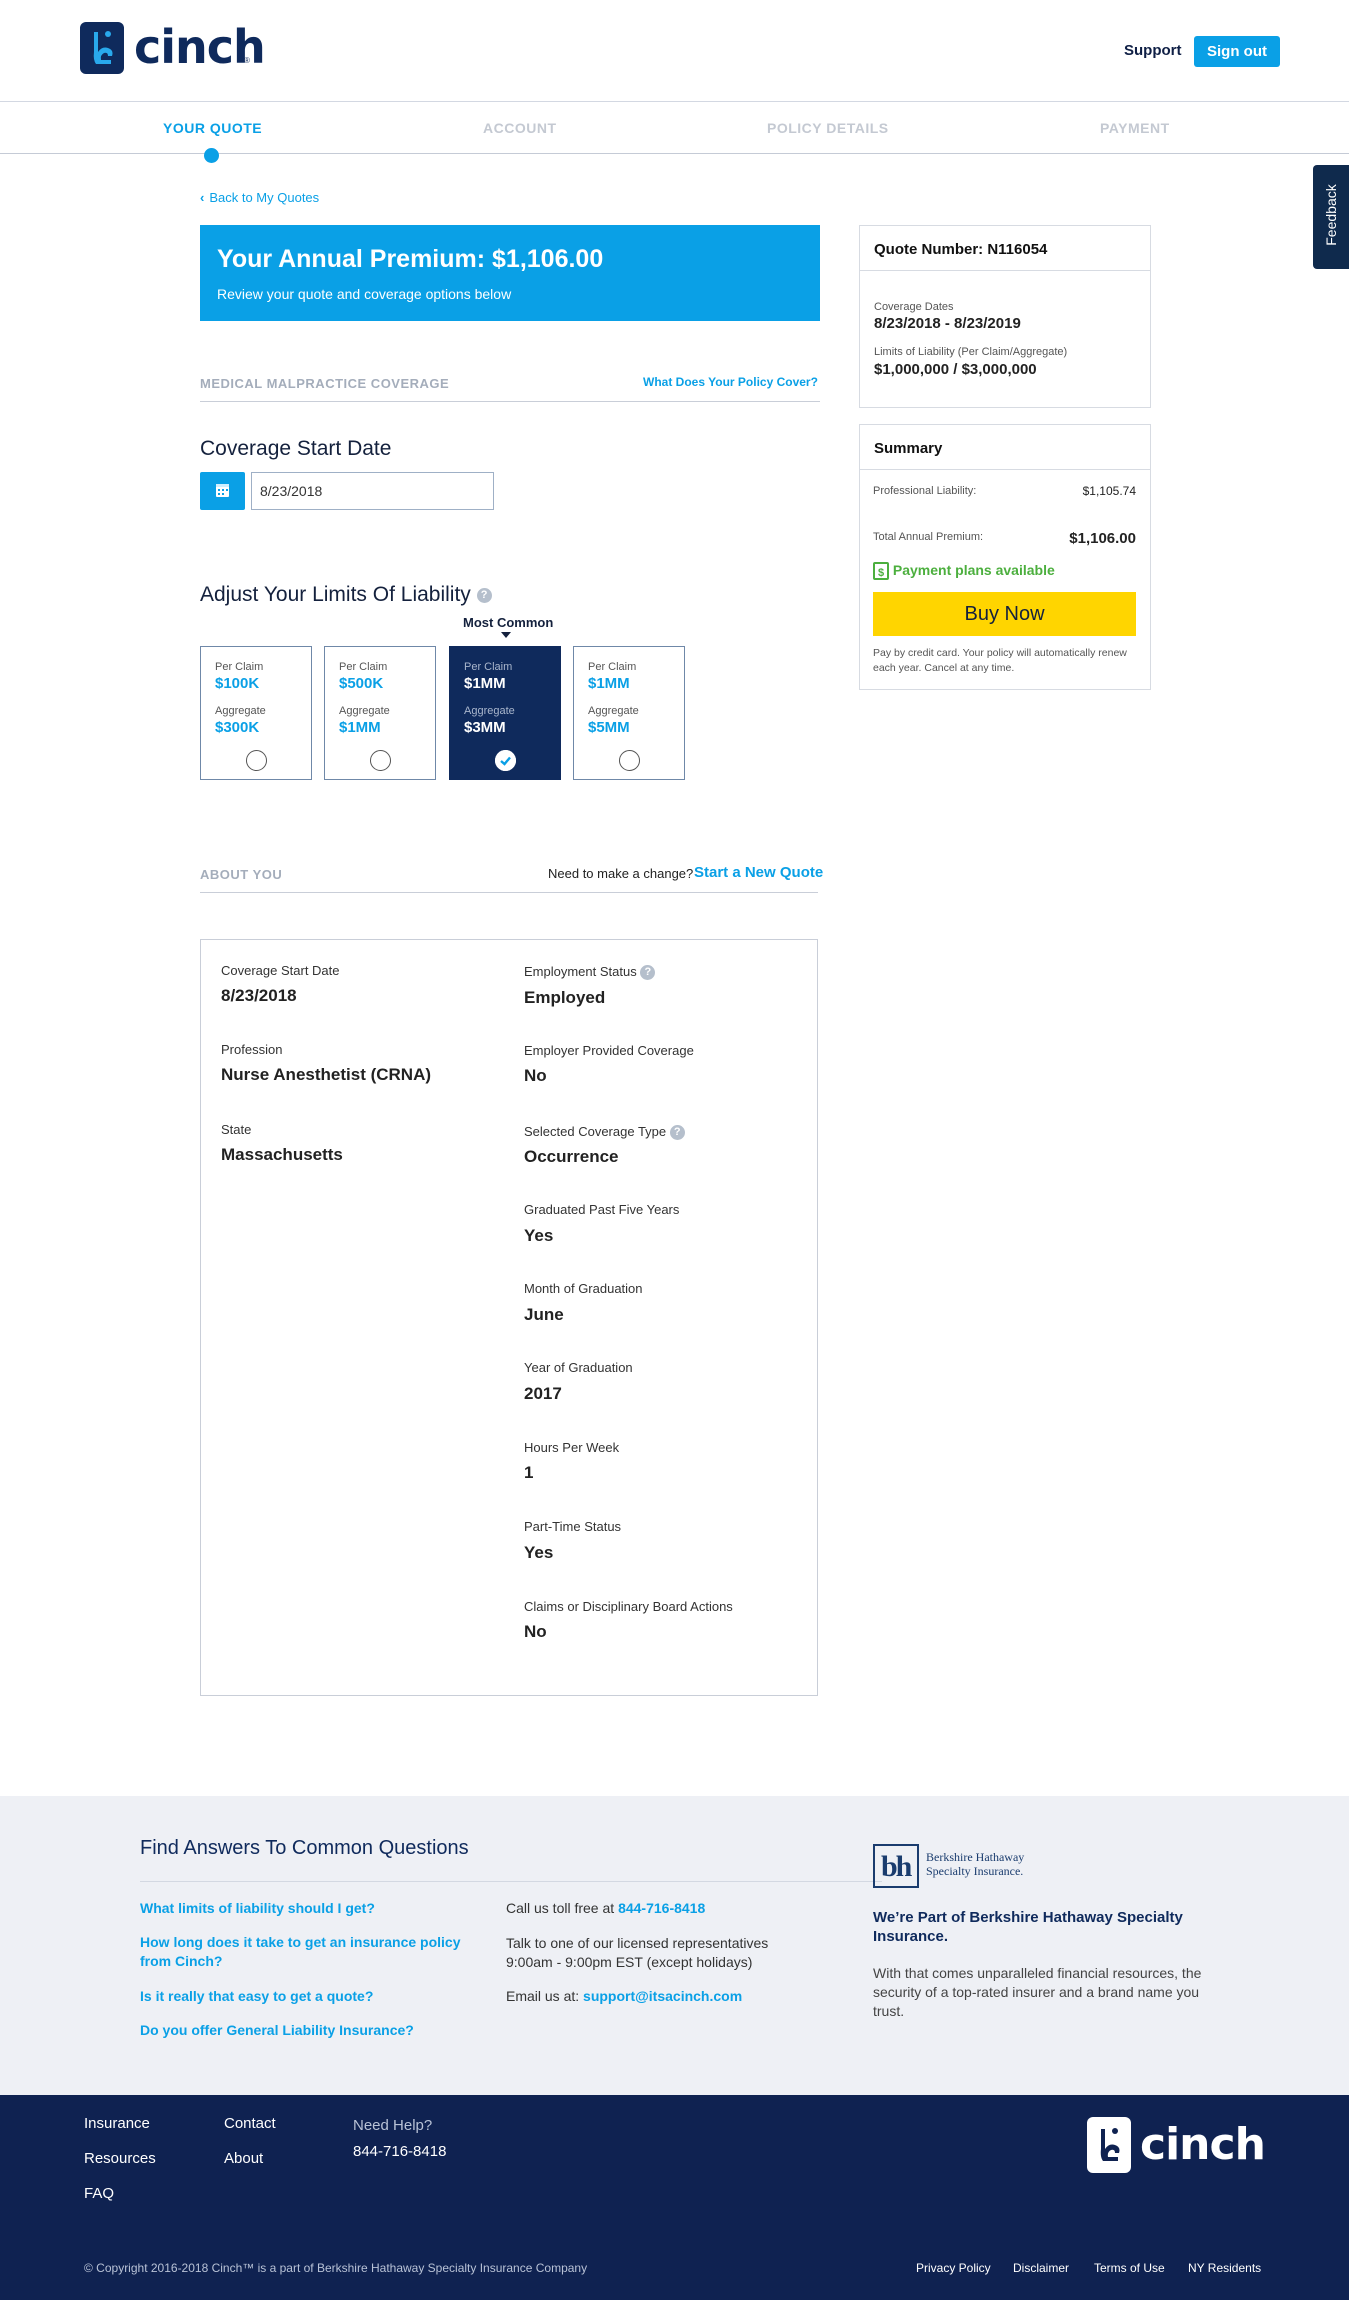 The height and width of the screenshot is (2300, 1349). I want to click on payment-plans-link: $ Payment plans available, so click(964, 571).